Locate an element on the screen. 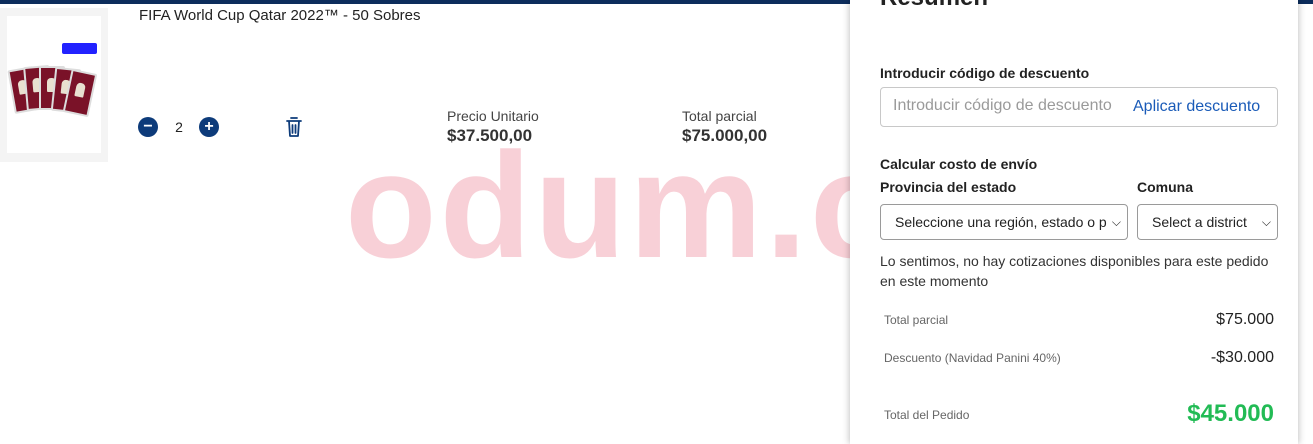  line-subtotal-value: $75.000,00 is located at coordinates (725, 135).